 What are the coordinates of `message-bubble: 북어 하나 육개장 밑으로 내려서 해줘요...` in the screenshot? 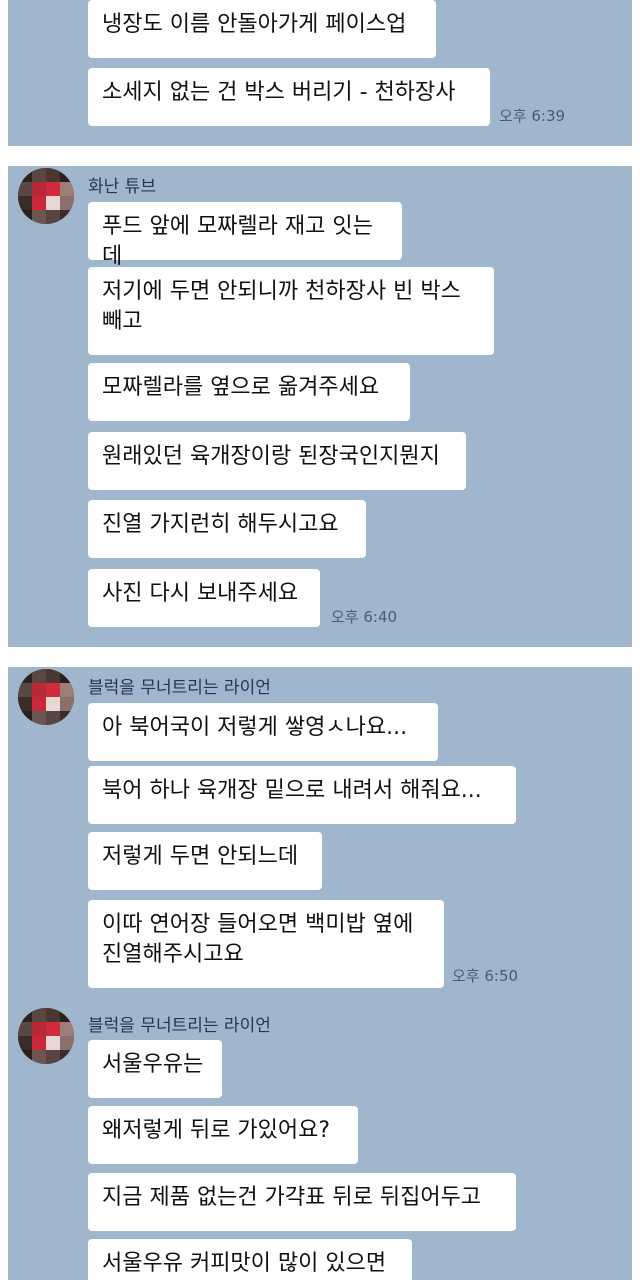 It's located at (302, 795).